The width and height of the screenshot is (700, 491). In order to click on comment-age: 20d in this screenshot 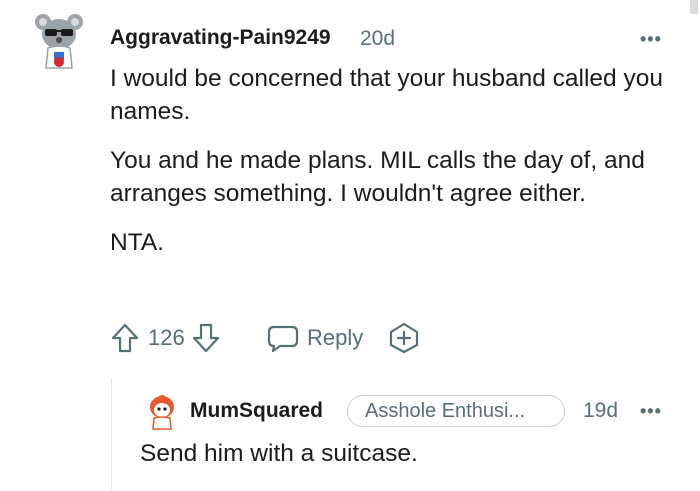, I will do `click(377, 39)`.